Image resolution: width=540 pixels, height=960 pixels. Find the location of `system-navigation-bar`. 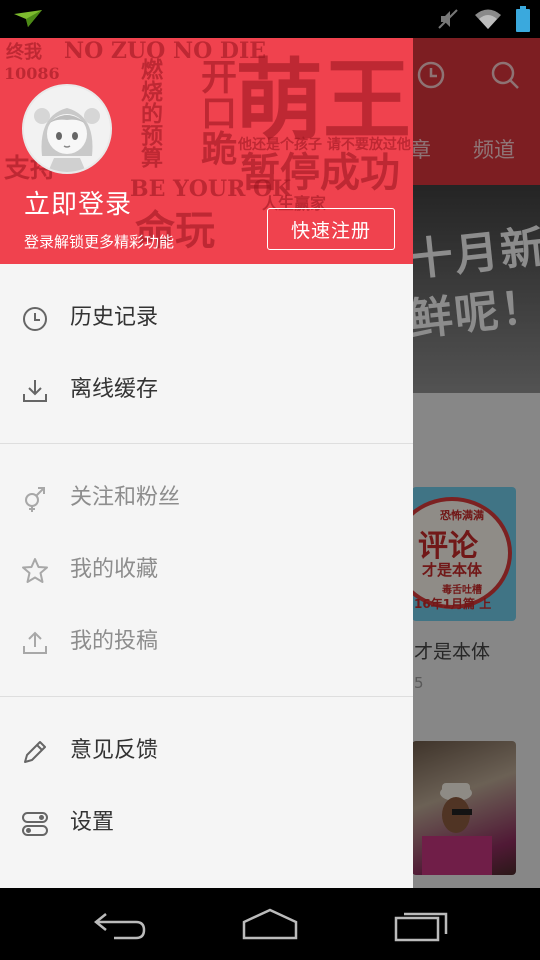

system-navigation-bar is located at coordinates (270, 924).